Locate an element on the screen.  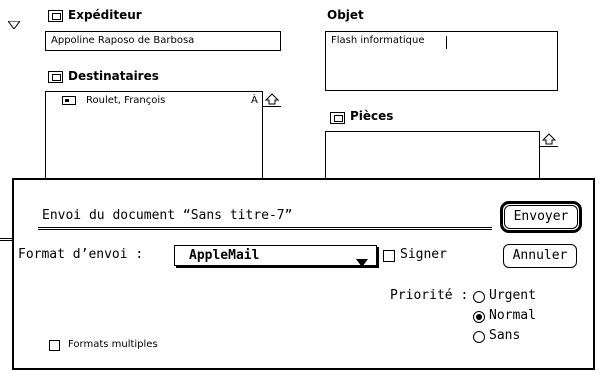
subject-value: Flash informatique is located at coordinates (378, 40).